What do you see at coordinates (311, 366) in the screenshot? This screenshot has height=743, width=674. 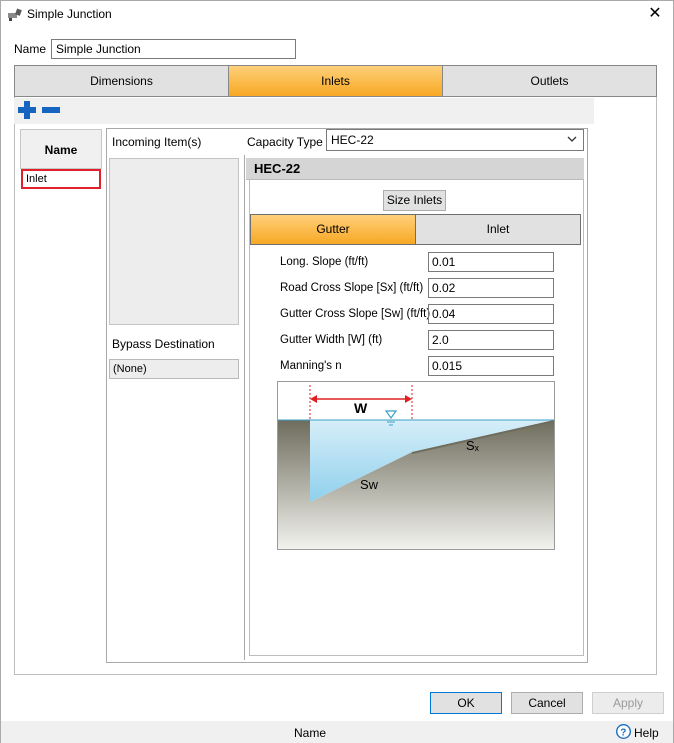 I see `mannings-n-label: Manning's n` at bounding box center [311, 366].